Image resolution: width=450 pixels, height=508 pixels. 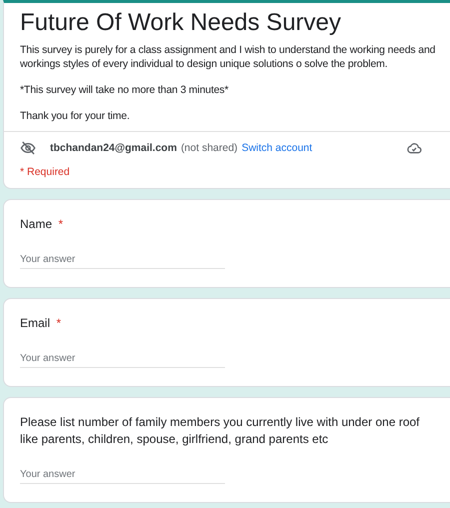 What do you see at coordinates (125, 90) in the screenshot?
I see `form-description: *This survey will take no more than 3 minutes*` at bounding box center [125, 90].